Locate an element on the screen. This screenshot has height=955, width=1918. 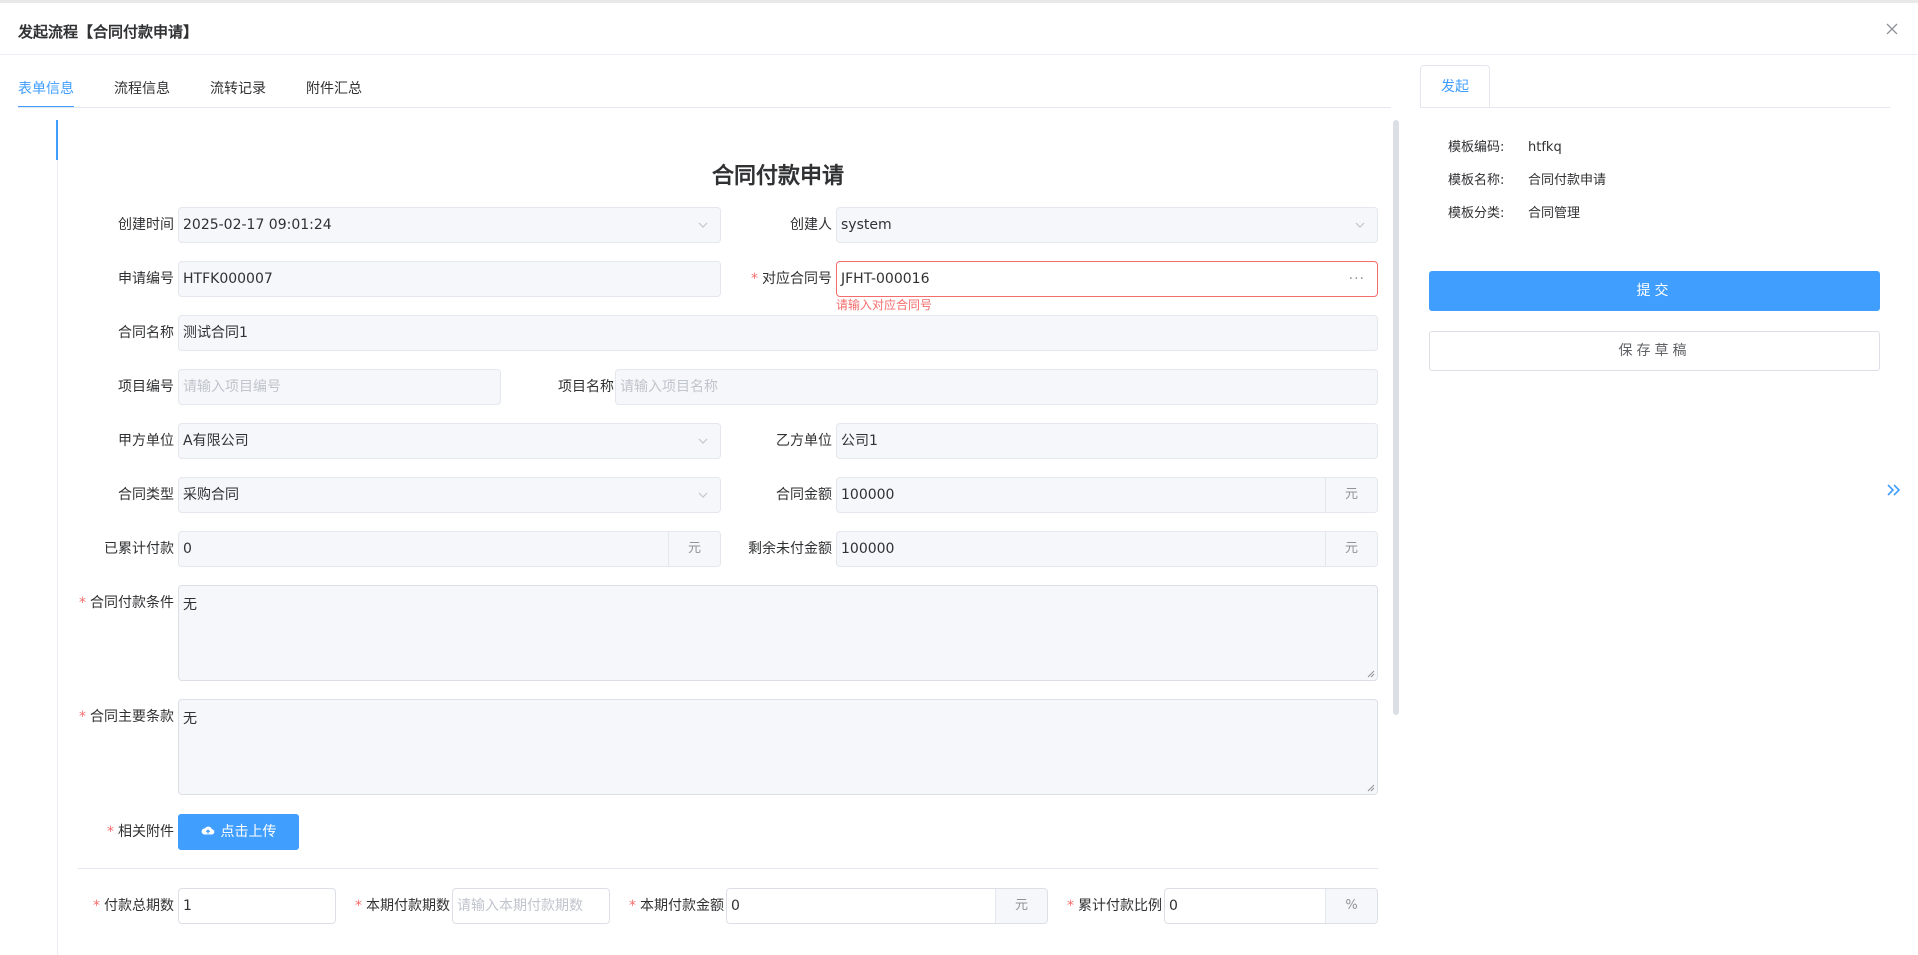
dialog-title: 发起流程【合同付款申请】 is located at coordinates (108, 32).